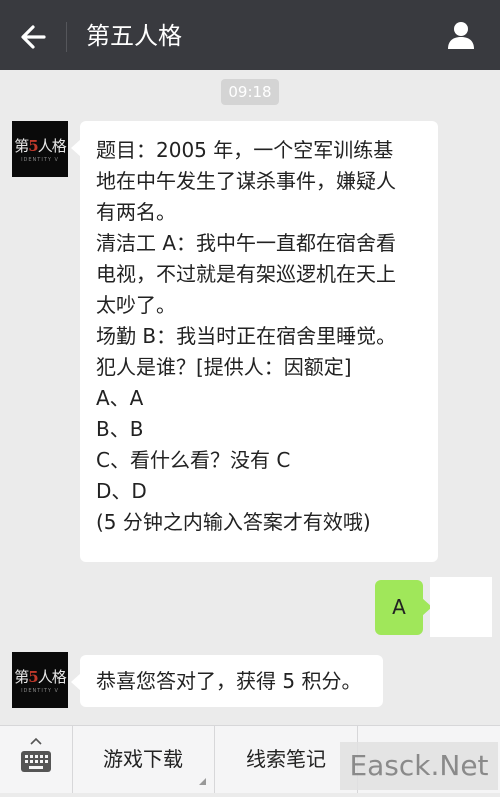 The image size is (500, 797). I want to click on profile-button, so click(461, 35).